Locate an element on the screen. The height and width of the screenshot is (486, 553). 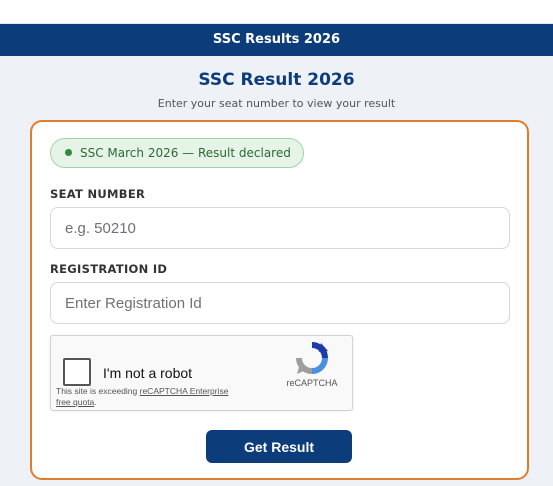
recaptcha-checkbox is located at coordinates (77, 372).